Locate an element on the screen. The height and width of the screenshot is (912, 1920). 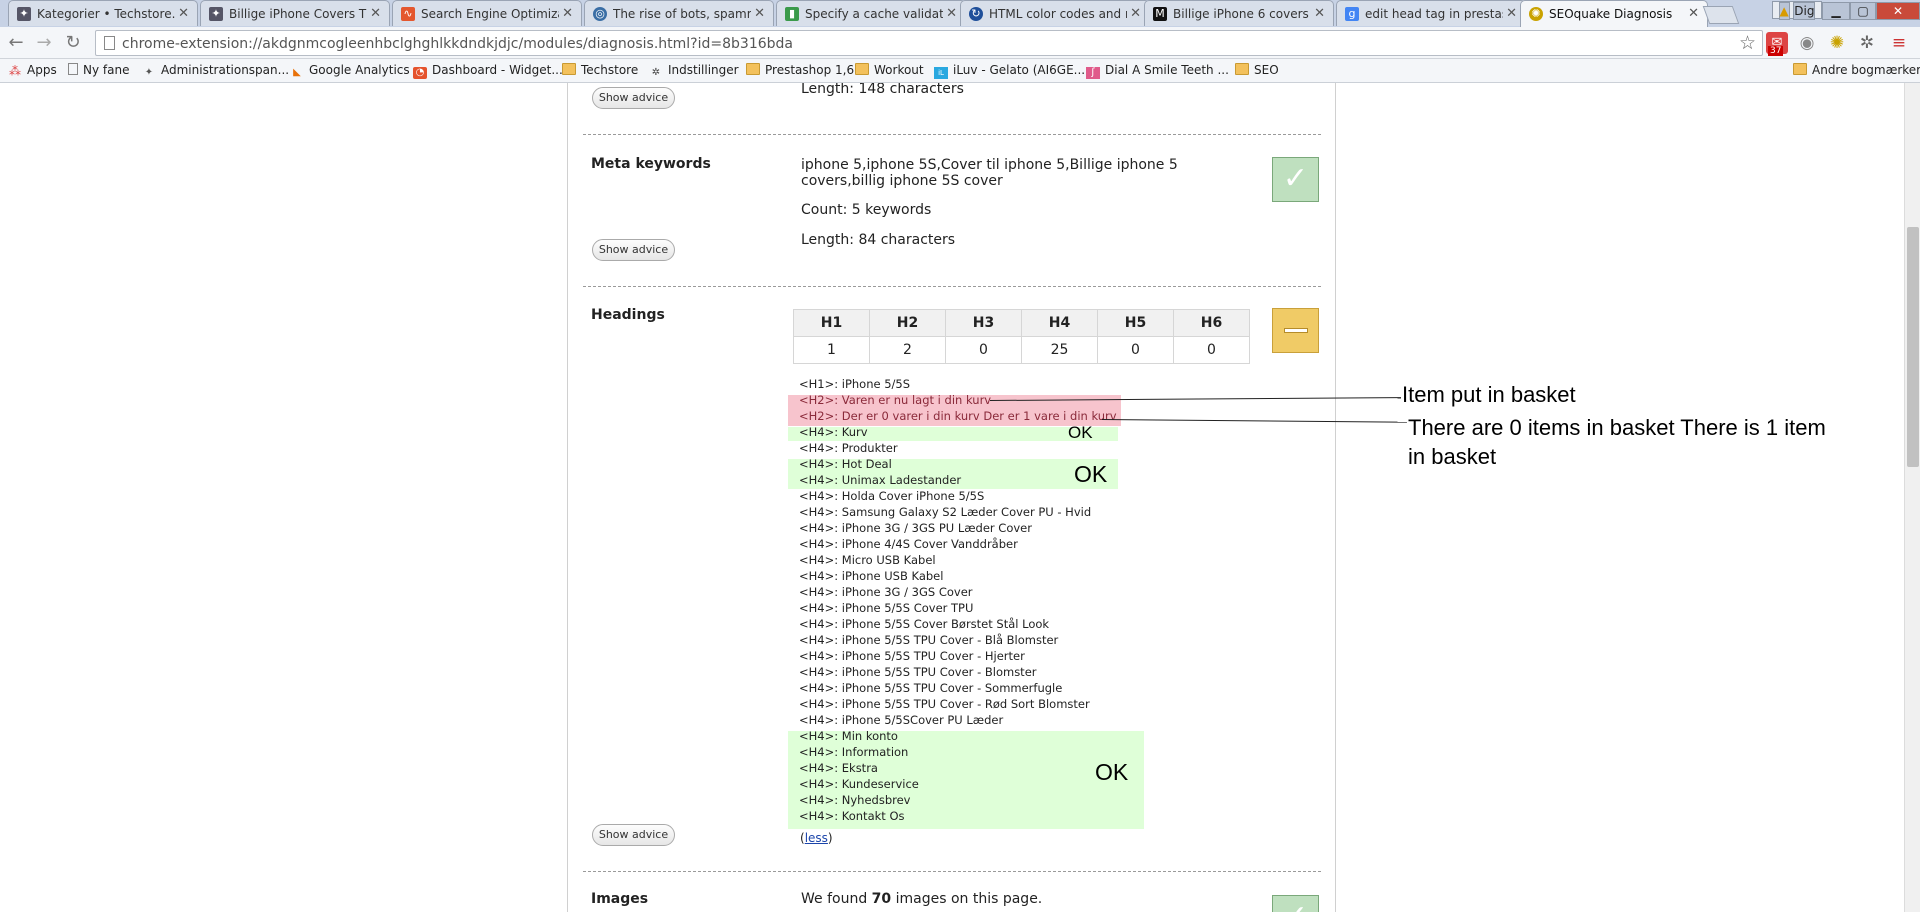
warning-icon: ▲ is located at coordinates (1784, 11).